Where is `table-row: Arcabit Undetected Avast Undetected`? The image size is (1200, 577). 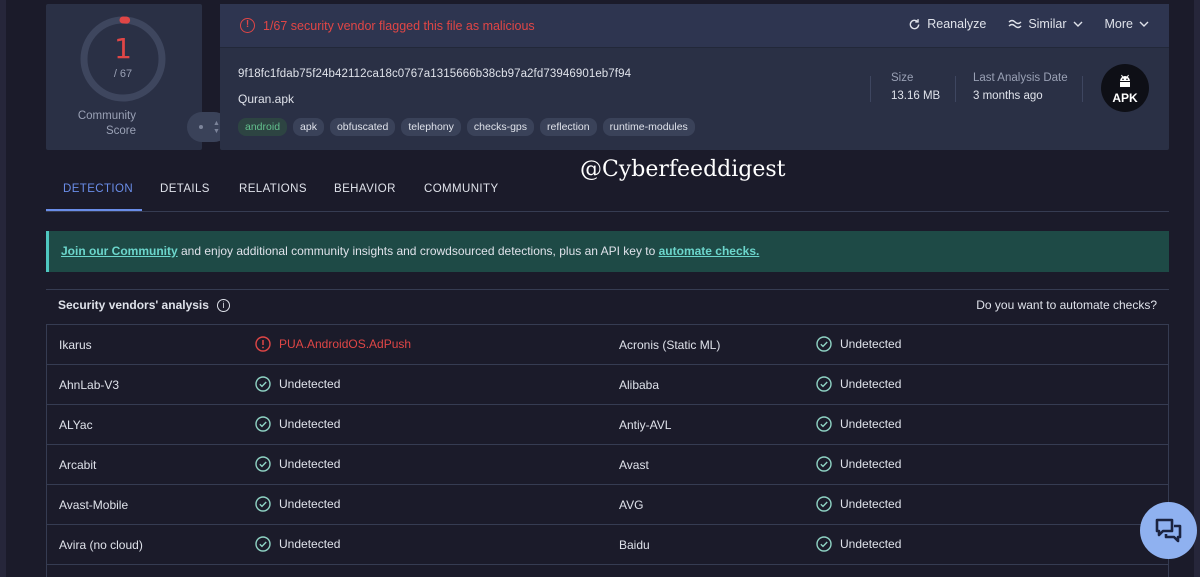
table-row: Arcabit Undetected Avast Undetected is located at coordinates (607, 465).